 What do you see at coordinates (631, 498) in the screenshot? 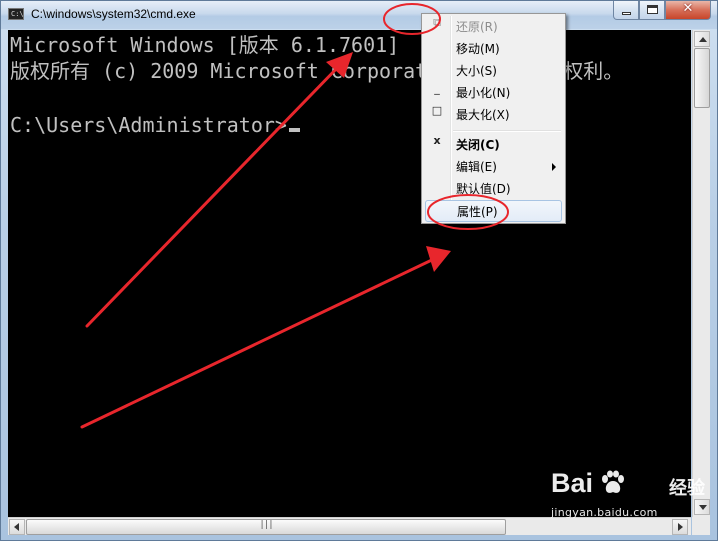
I see `baidu-jingyan-watermark: Bai 经验 jingyan.baidu.com` at bounding box center [631, 498].